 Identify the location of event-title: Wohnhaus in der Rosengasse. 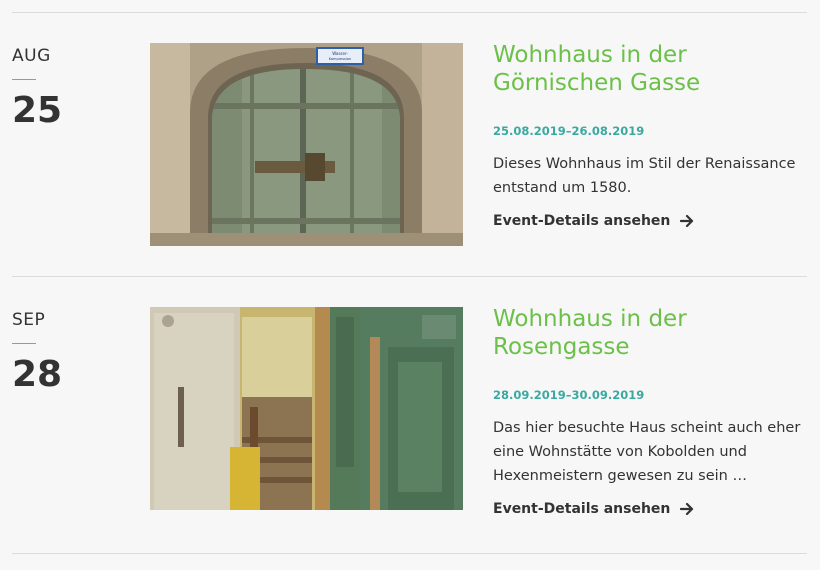
(643, 333).